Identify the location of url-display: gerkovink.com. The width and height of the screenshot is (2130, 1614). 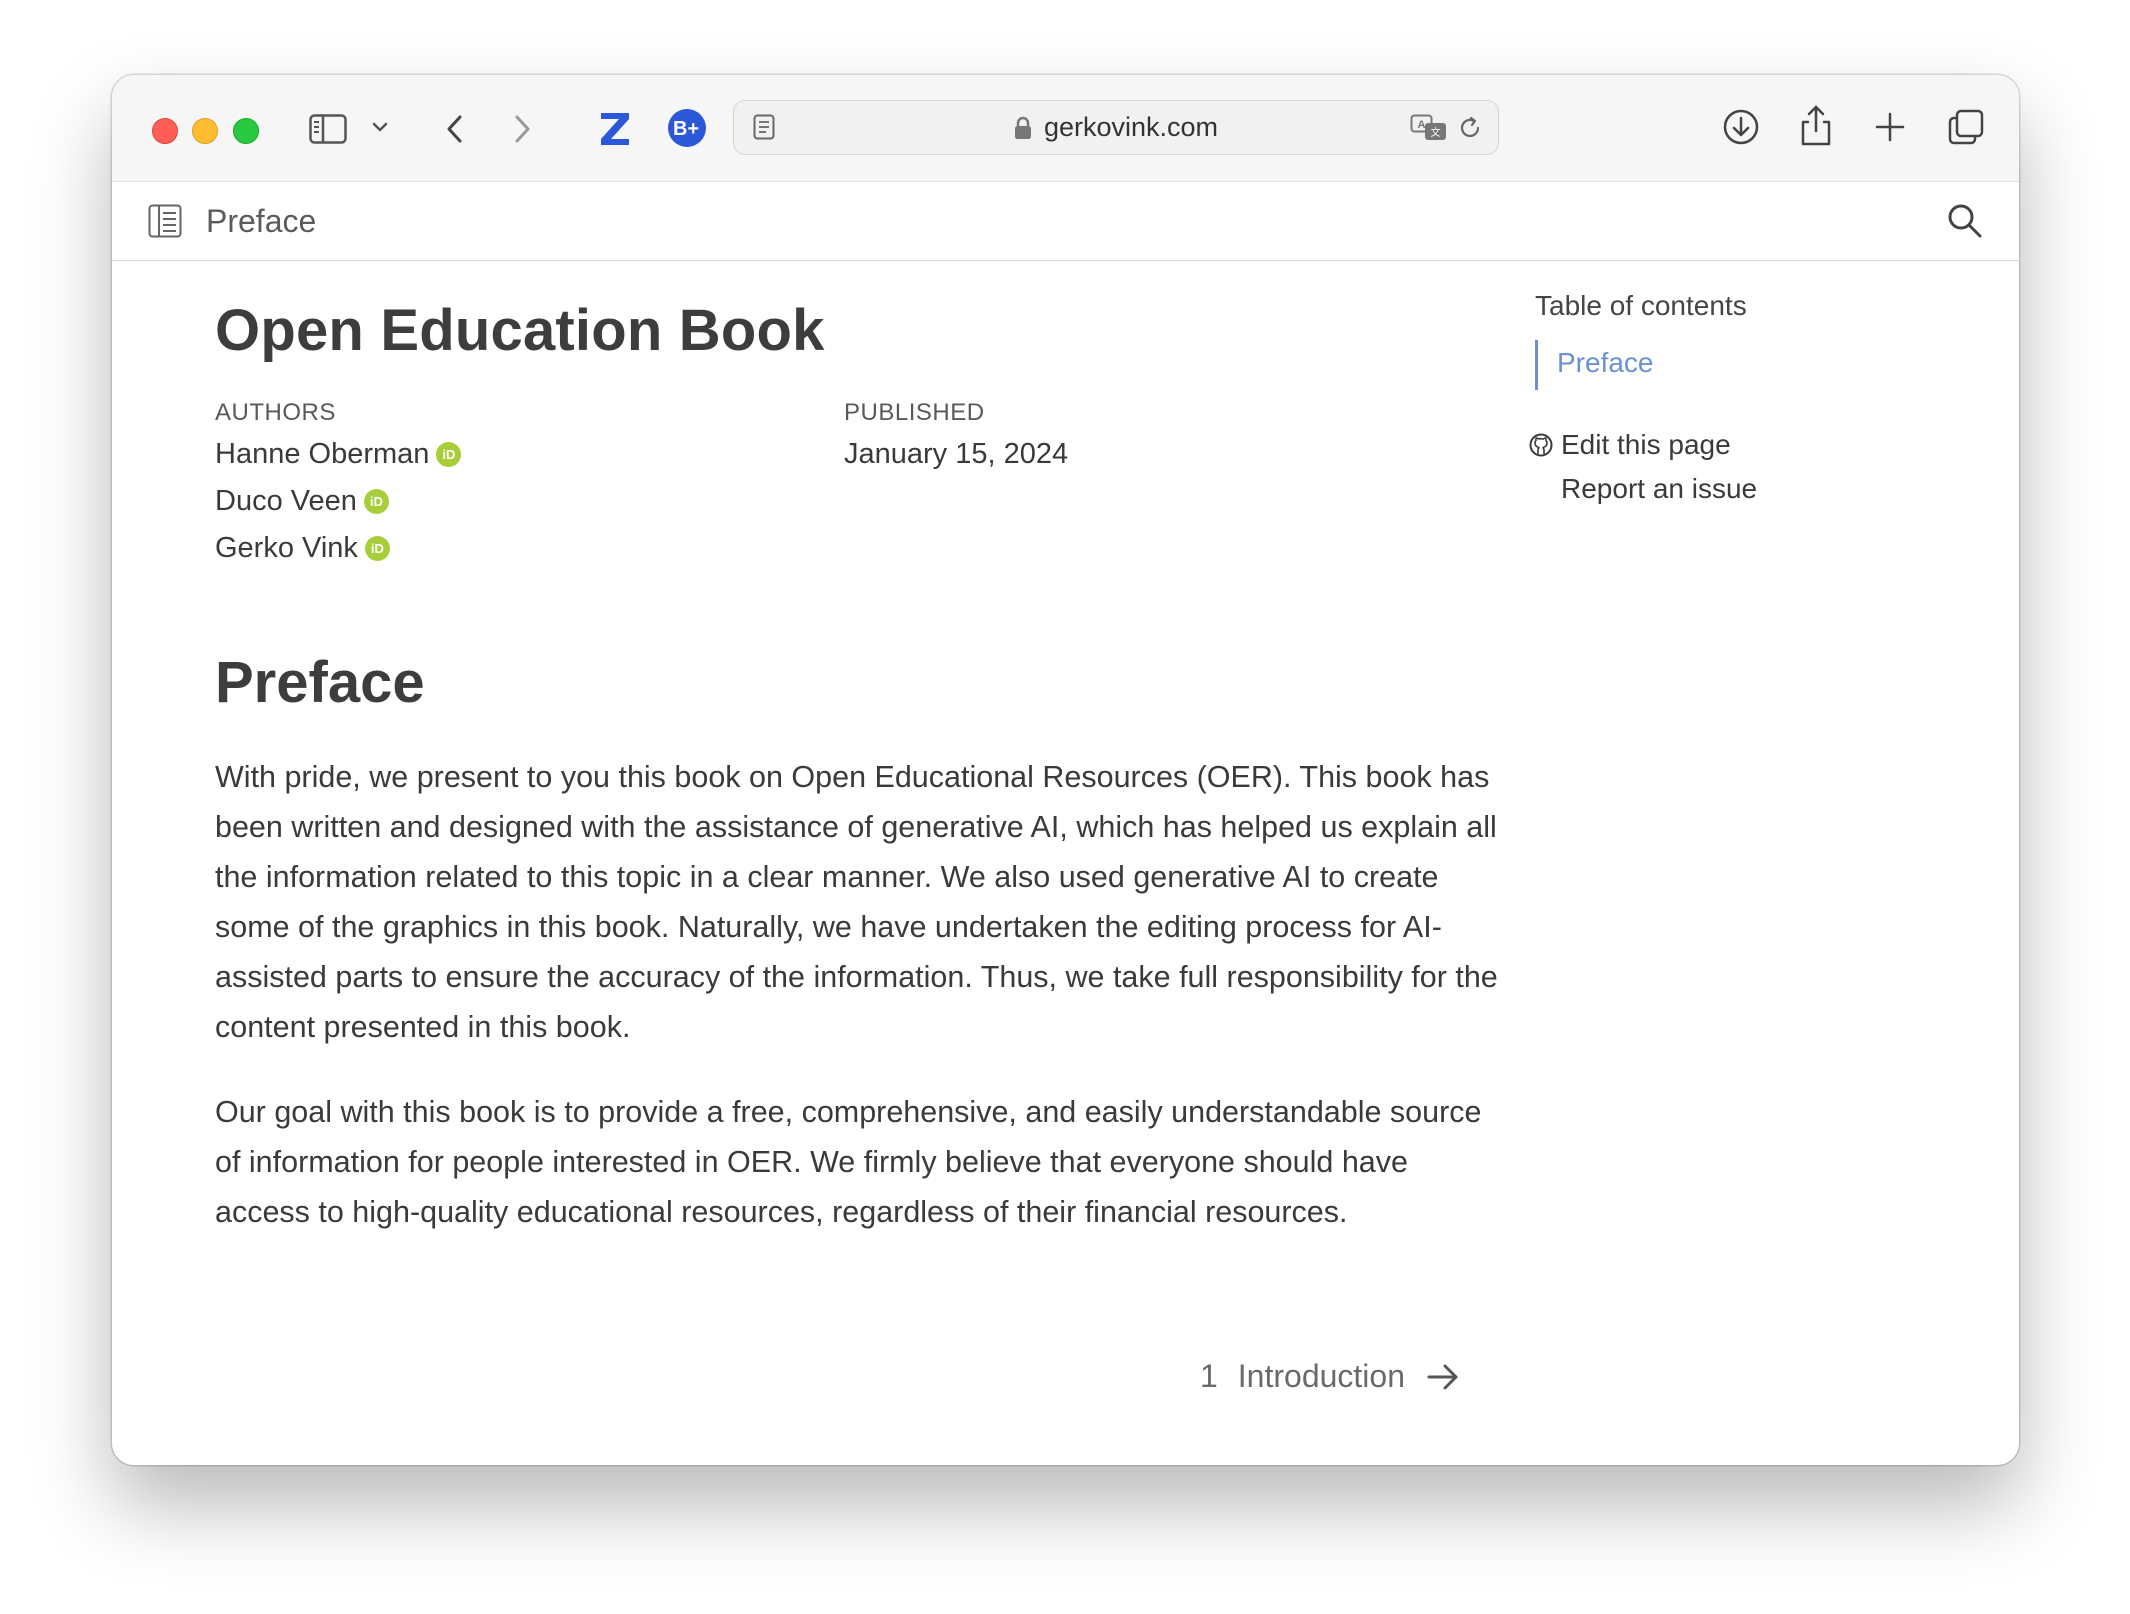
(1116, 127).